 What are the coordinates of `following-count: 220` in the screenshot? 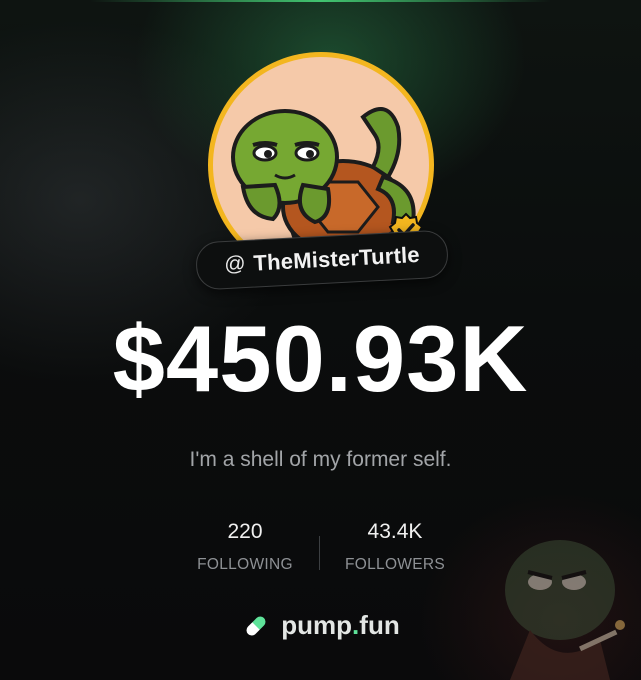 It's located at (245, 531).